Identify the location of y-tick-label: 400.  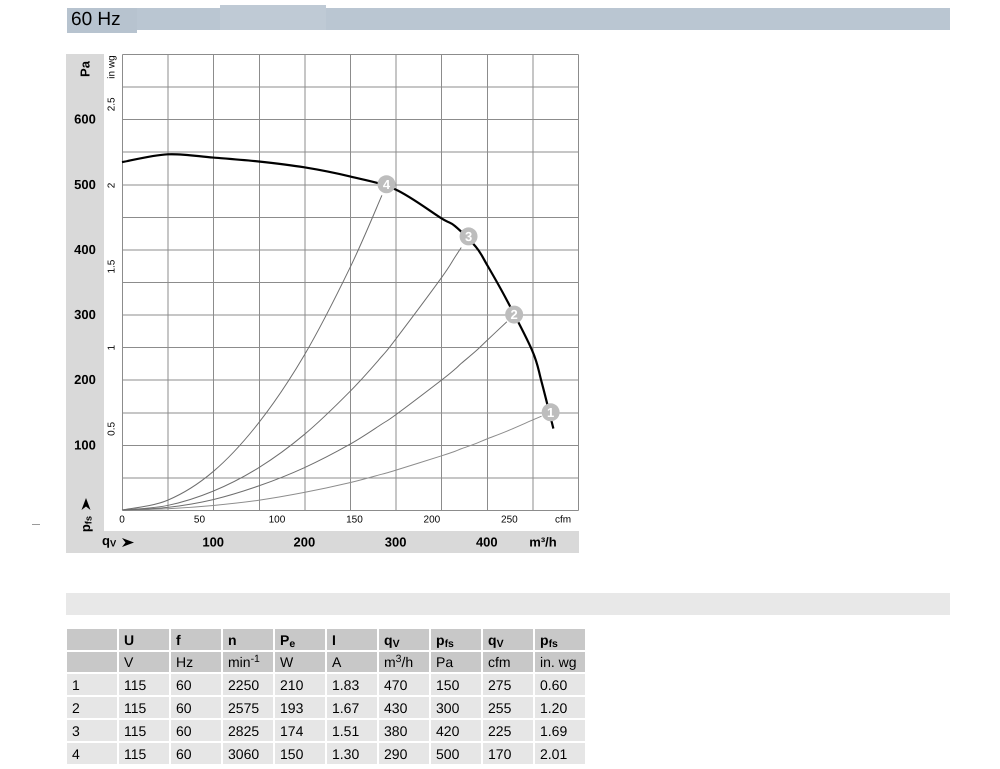
(85, 249).